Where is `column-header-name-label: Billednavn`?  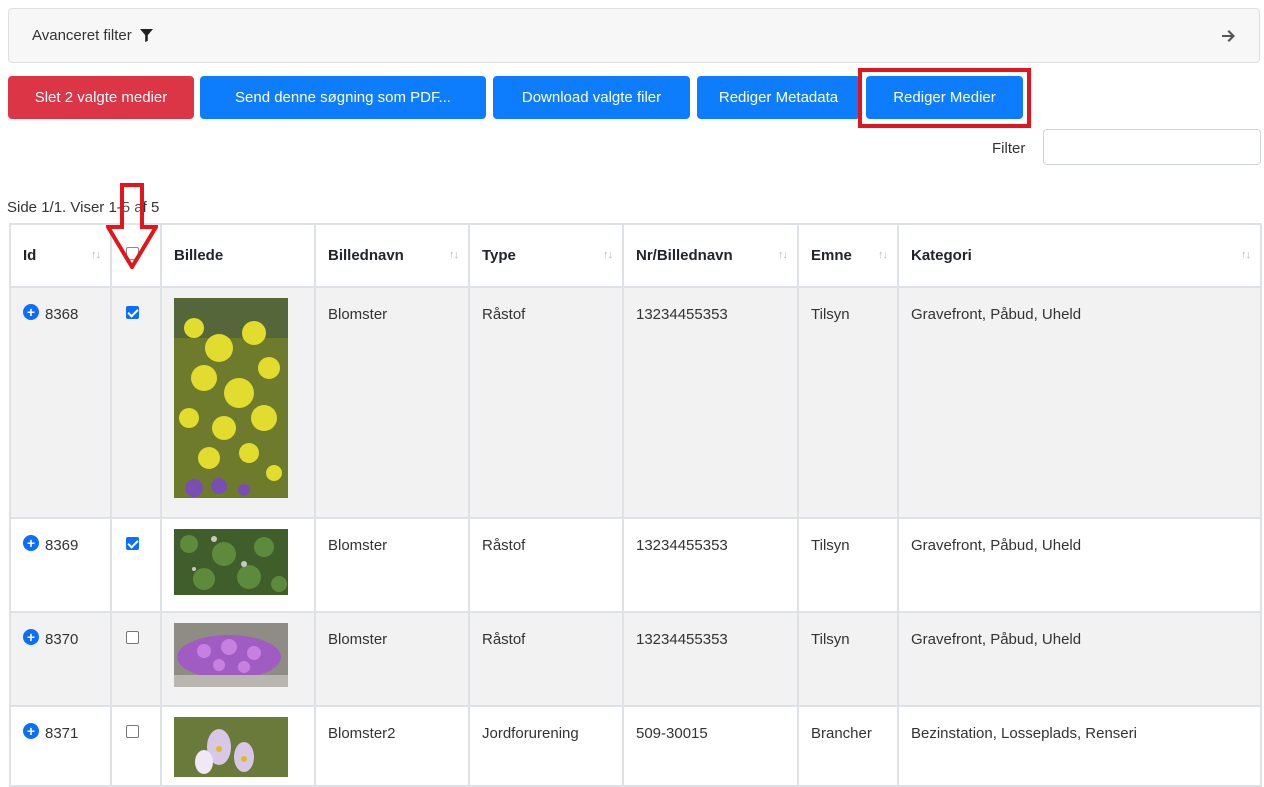 column-header-name-label: Billednavn is located at coordinates (366, 255).